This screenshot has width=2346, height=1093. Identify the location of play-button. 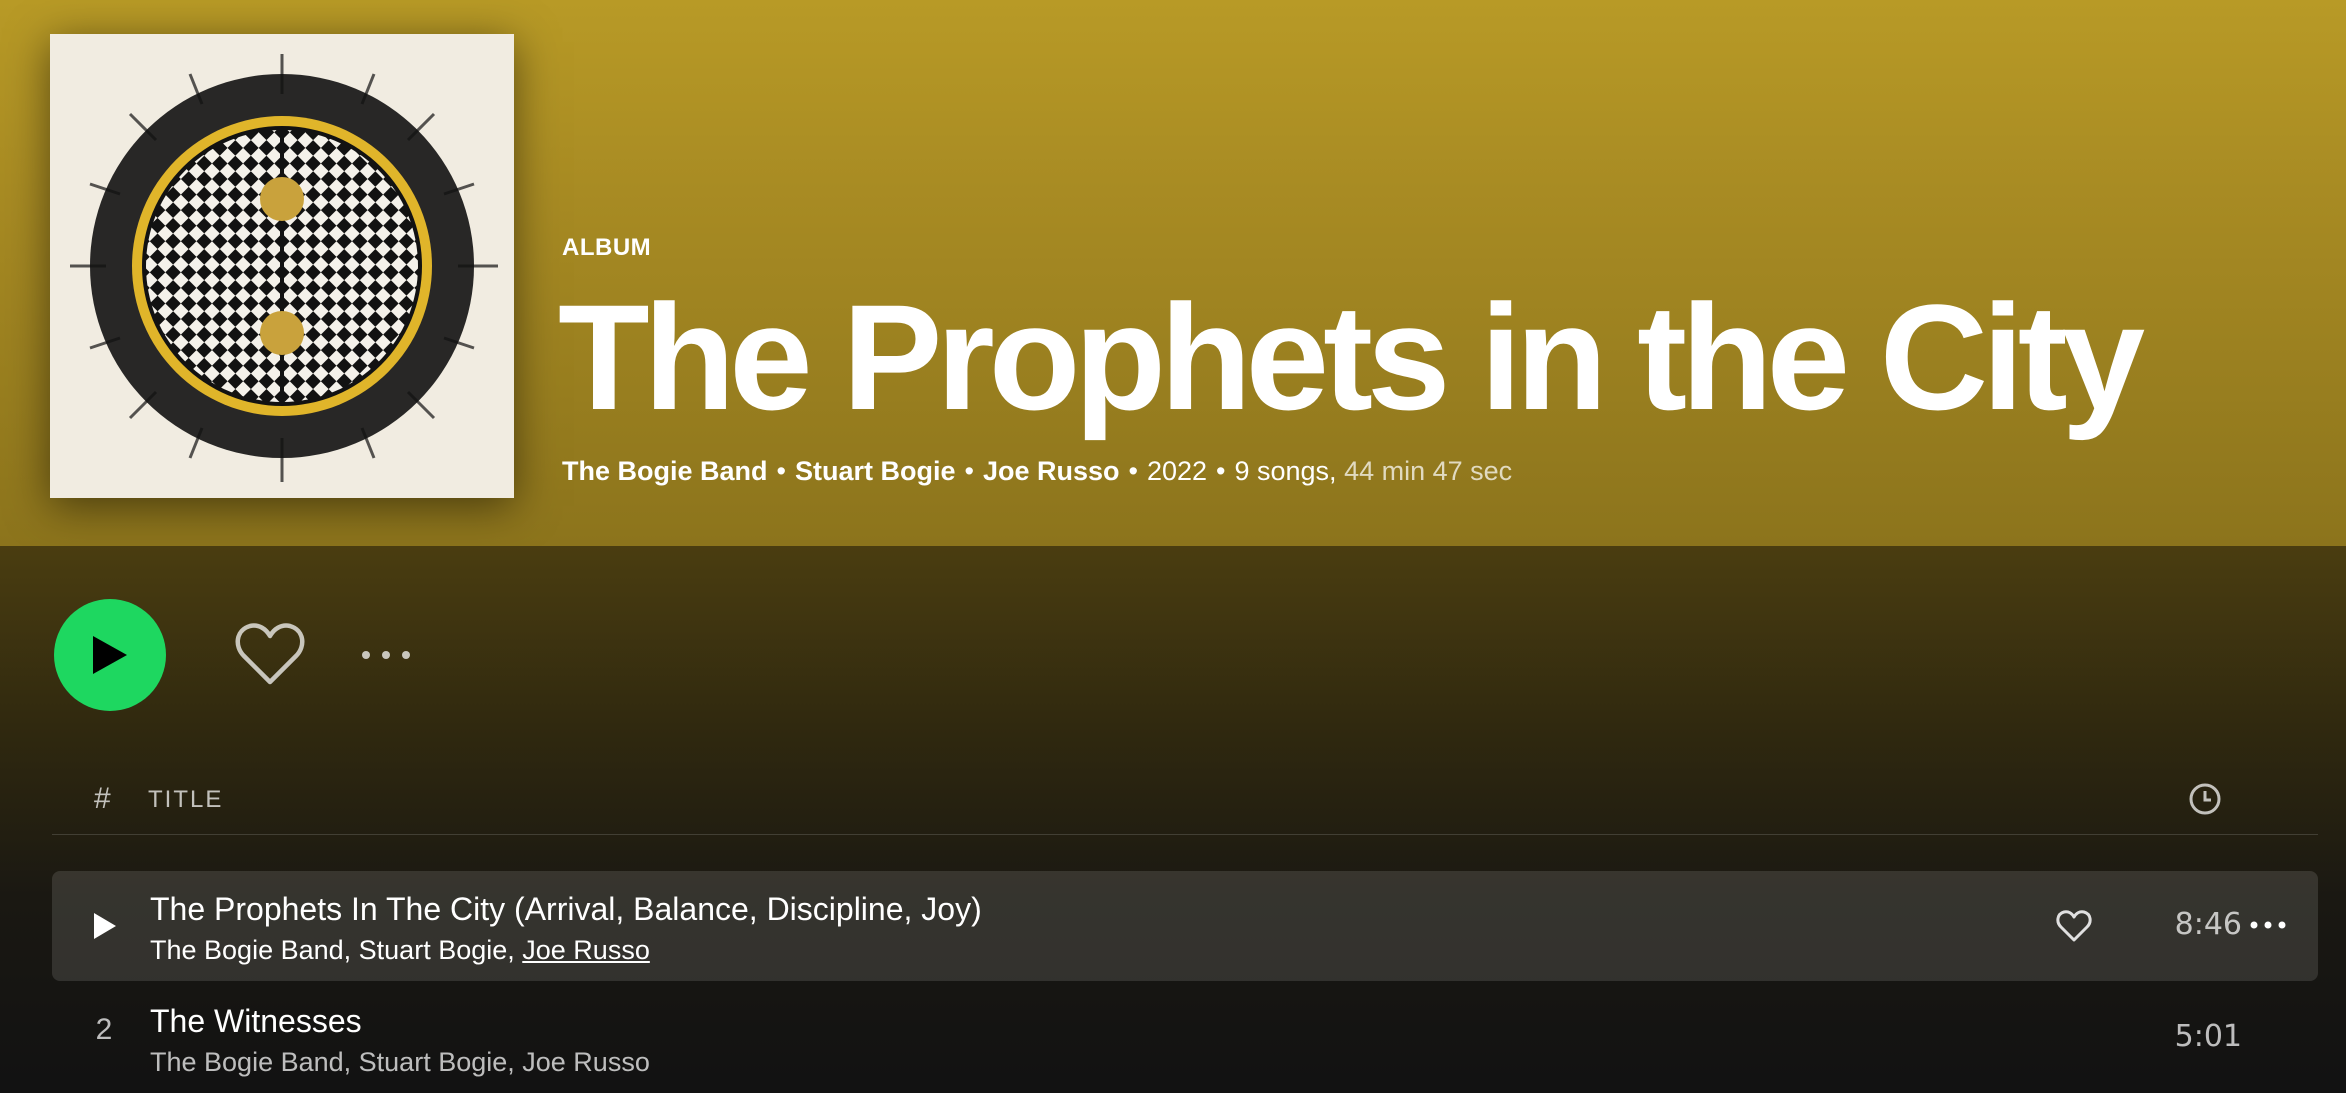
(110, 655).